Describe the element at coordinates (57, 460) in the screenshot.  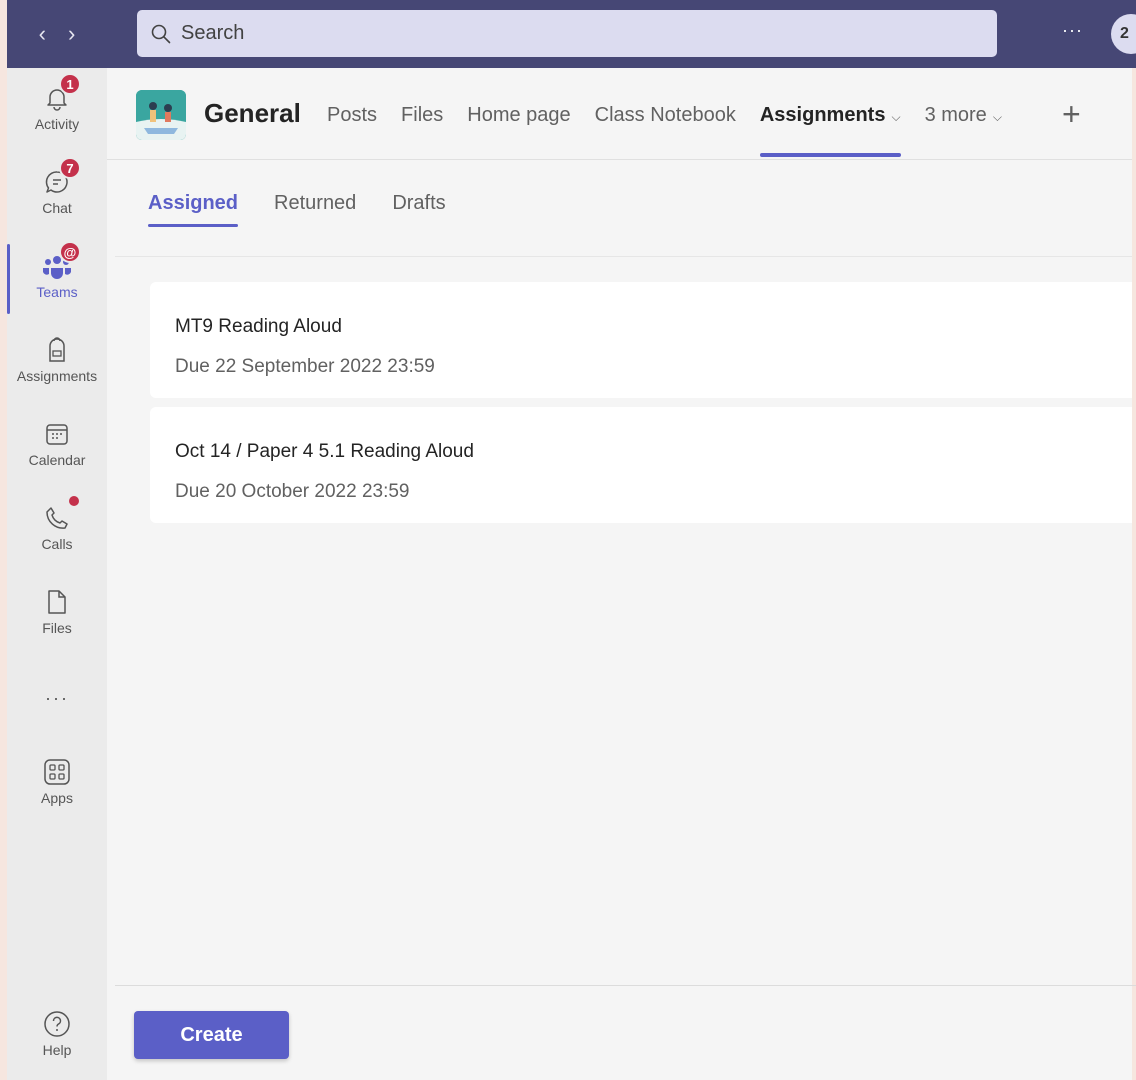
I see `rail-label-calendar: Calendar` at that location.